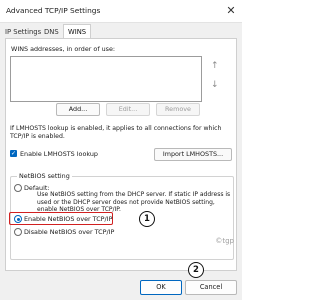  What do you see at coordinates (69, 232) in the screenshot?
I see `disable-netbios-label: Disable NetBIOS over TCP/IP` at bounding box center [69, 232].